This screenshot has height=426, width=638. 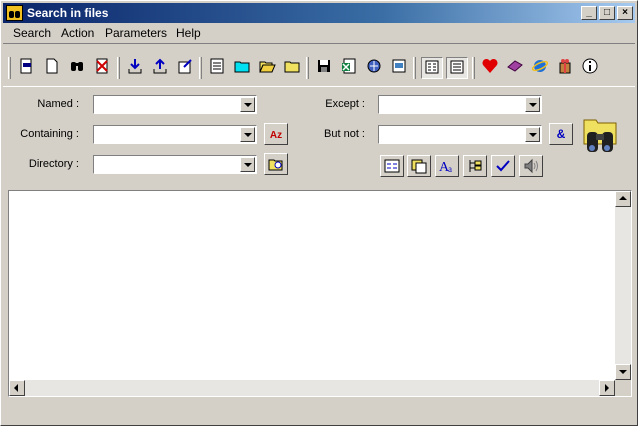 I want to click on excel-export-icon, so click(x=349, y=68).